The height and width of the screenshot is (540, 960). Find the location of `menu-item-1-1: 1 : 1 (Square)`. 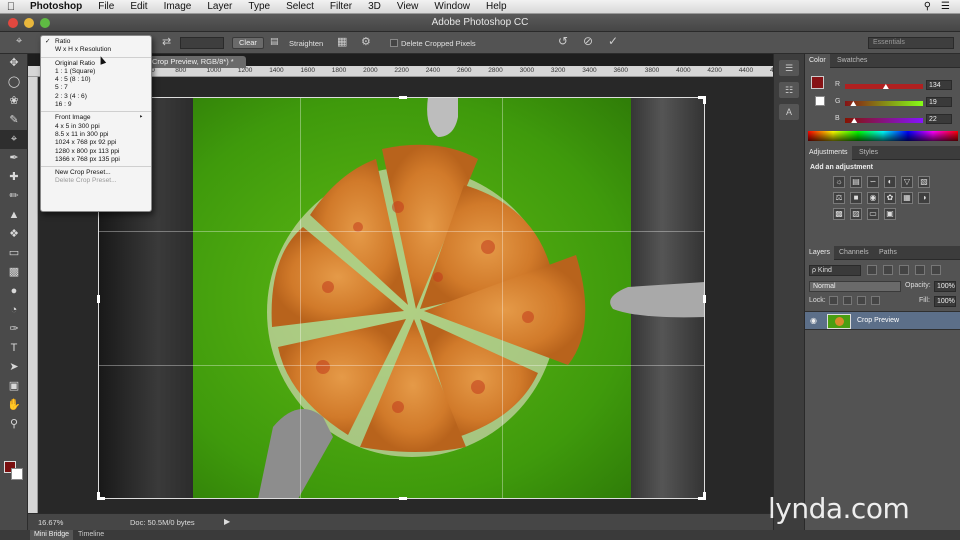

menu-item-1-1: 1 : 1 (Square) is located at coordinates (96, 72).